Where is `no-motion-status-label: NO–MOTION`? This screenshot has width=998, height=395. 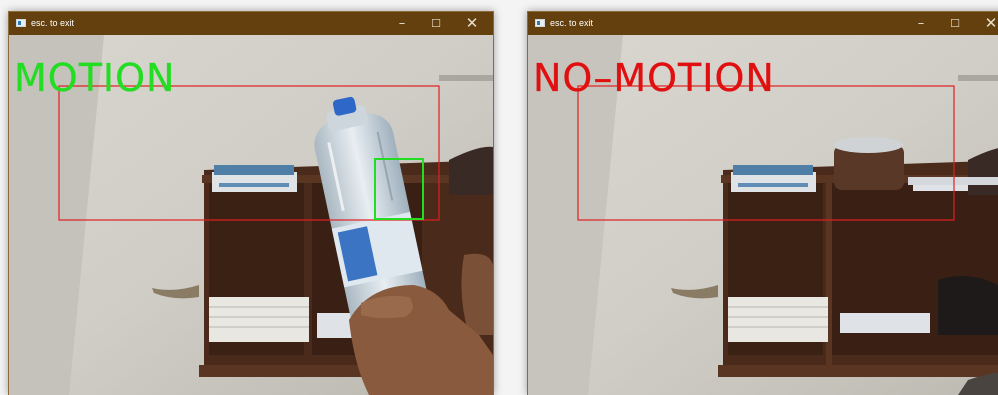 no-motion-status-label: NO–MOTION is located at coordinates (654, 78).